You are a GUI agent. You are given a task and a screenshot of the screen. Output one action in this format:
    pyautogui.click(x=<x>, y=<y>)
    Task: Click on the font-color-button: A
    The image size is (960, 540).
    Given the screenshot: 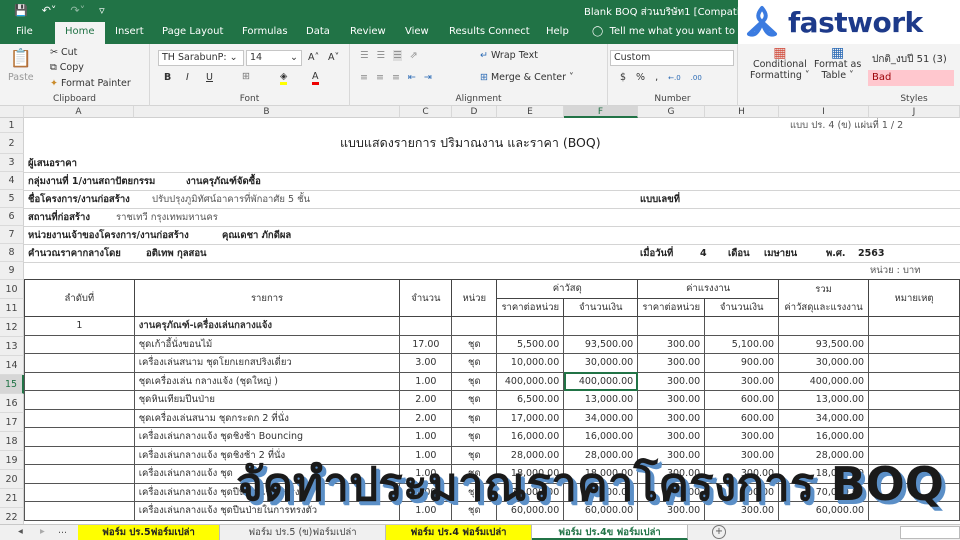 What is the action you would take?
    pyautogui.click(x=315, y=78)
    